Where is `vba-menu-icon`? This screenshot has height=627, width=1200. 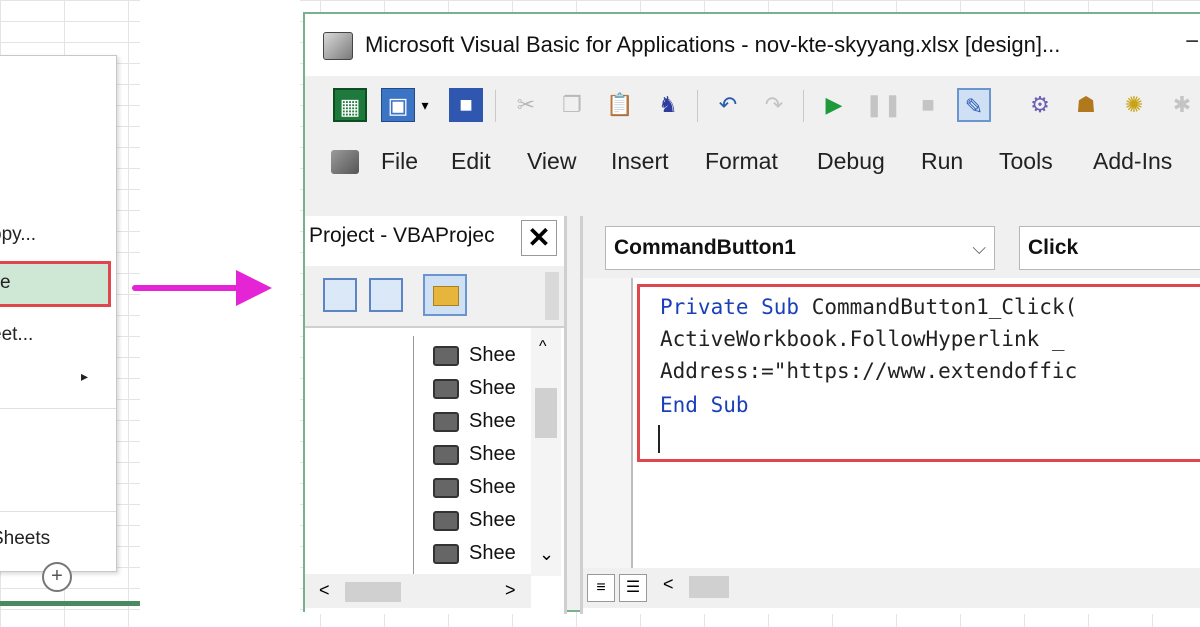
vba-menu-icon is located at coordinates (345, 162).